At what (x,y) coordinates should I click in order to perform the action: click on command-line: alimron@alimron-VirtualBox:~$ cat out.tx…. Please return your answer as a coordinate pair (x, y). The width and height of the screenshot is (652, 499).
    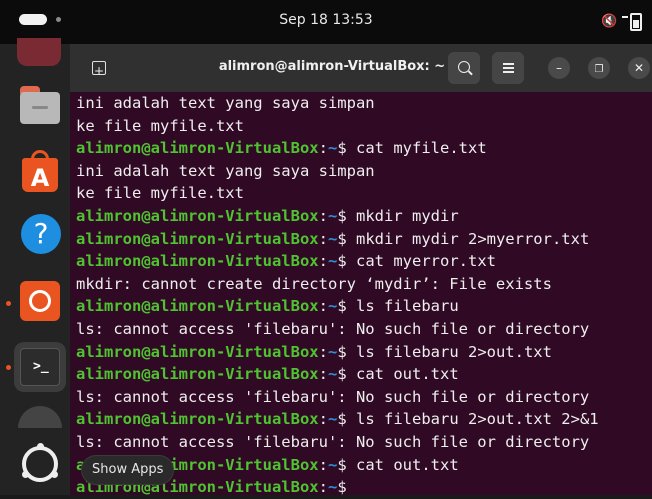
    Looking at the image, I should click on (364, 374).